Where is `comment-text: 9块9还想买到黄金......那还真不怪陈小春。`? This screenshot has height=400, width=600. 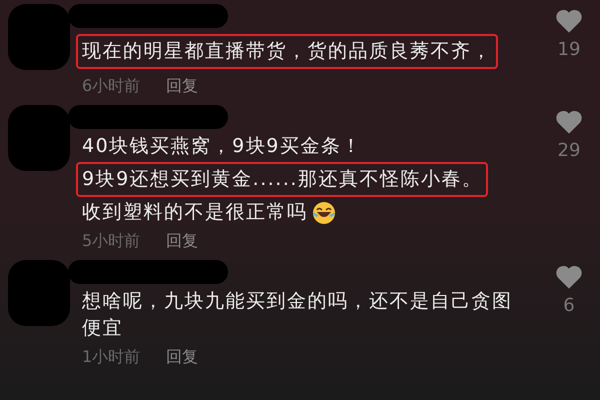 comment-text: 9块9还想买到黄金......那还真不怪陈小春。 is located at coordinates (282, 179).